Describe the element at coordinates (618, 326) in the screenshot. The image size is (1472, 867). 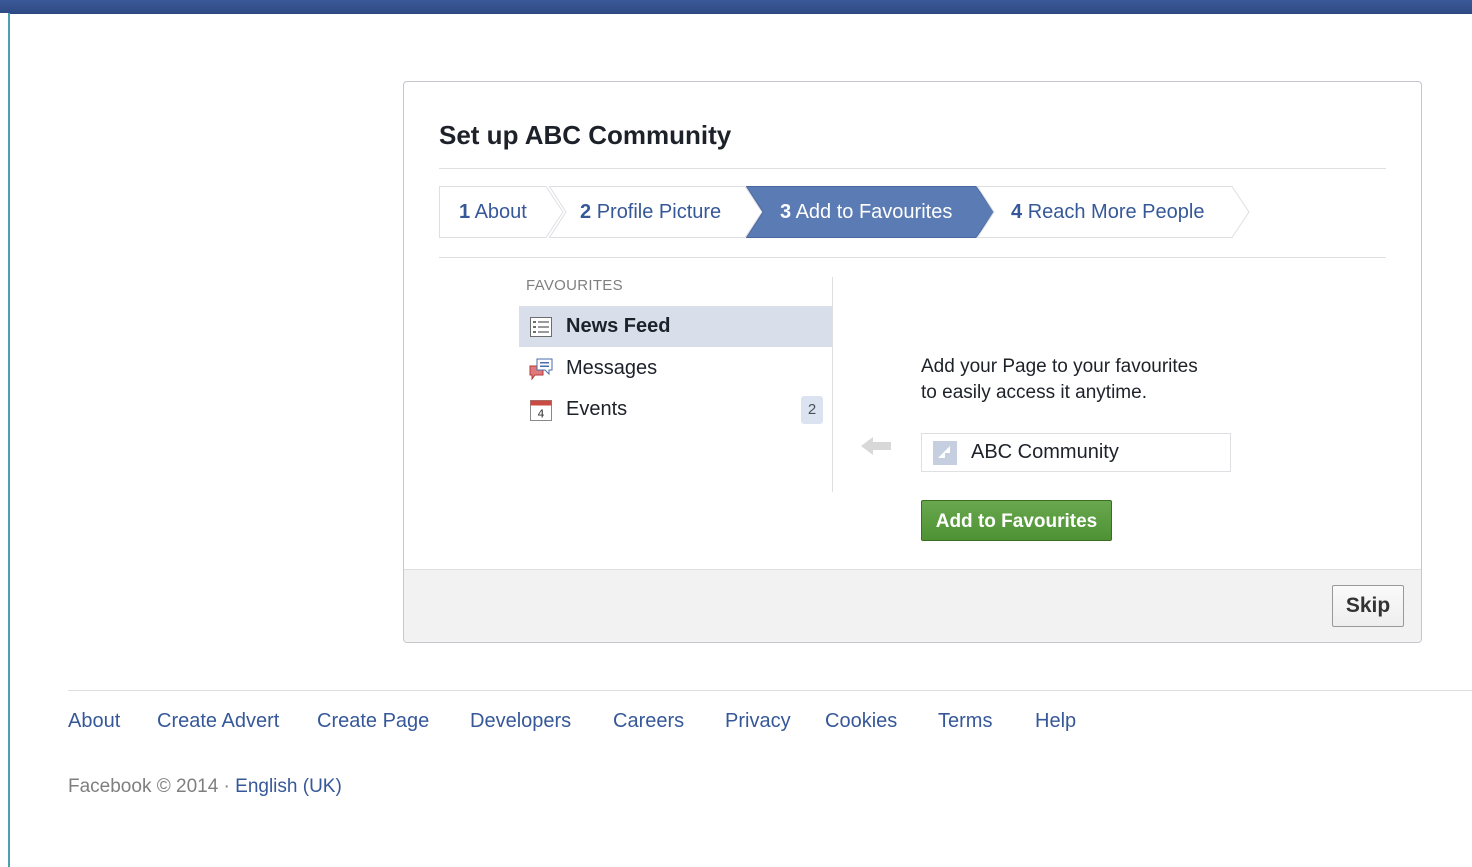
I see `favourite-item-label: News Feed` at that location.